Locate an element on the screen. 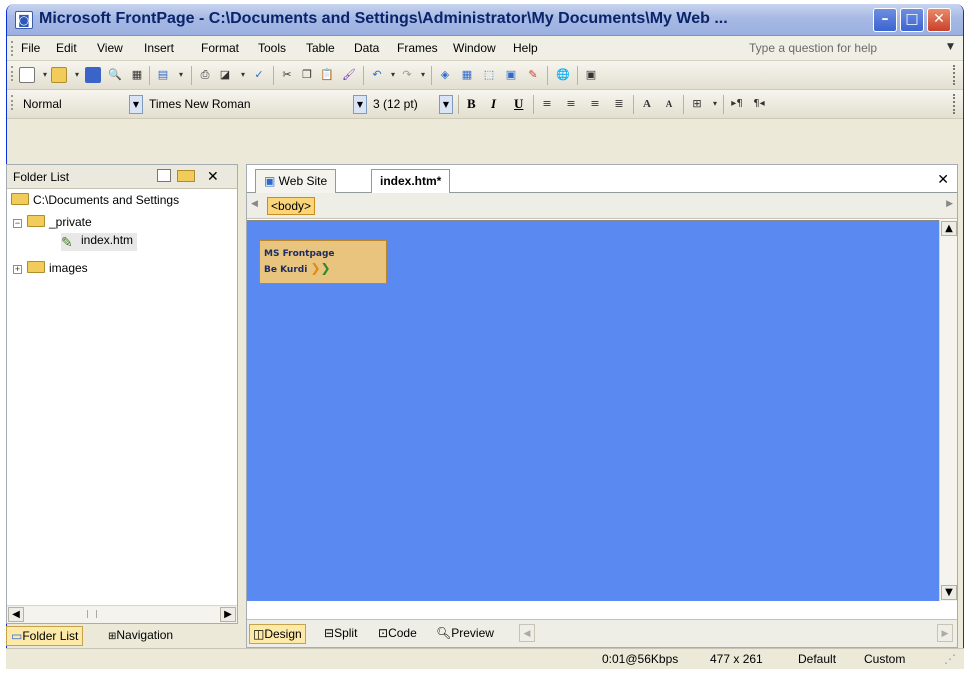 The image size is (970, 673). menu-view: View is located at coordinates (110, 48).